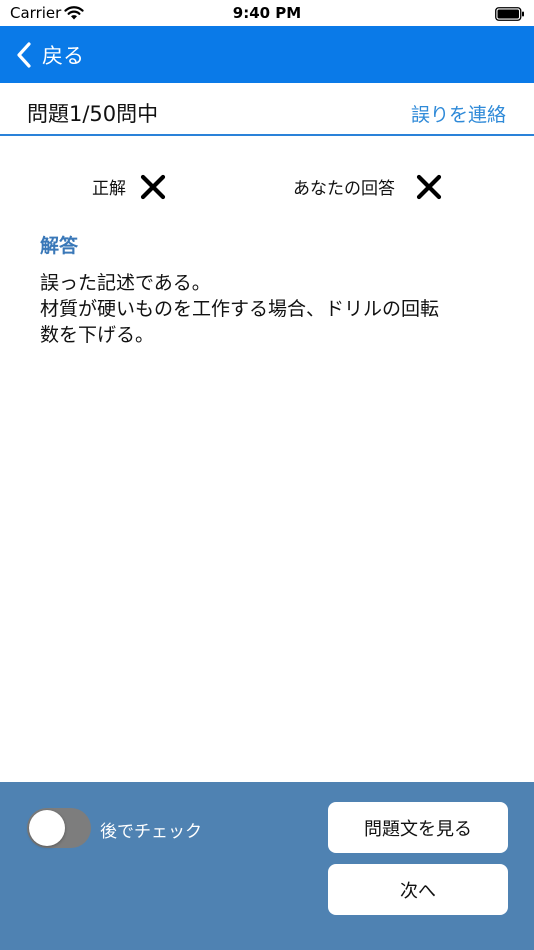 The height and width of the screenshot is (950, 534). What do you see at coordinates (63, 56) in the screenshot?
I see `back-label: 戻る` at bounding box center [63, 56].